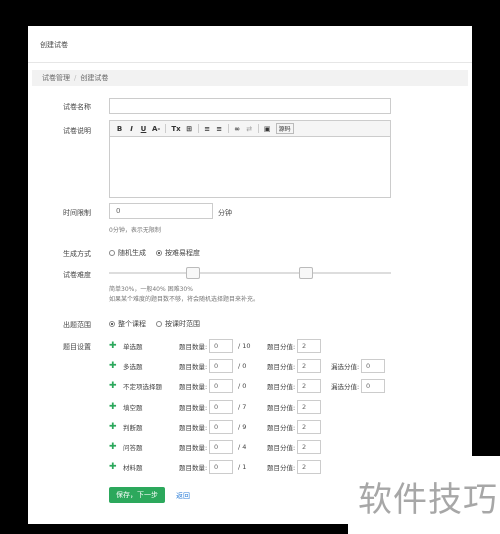 This screenshot has width=500, height=534. Describe the element at coordinates (94, 78) in the screenshot. I see `breadcrumb-current: 创建试卷` at that location.